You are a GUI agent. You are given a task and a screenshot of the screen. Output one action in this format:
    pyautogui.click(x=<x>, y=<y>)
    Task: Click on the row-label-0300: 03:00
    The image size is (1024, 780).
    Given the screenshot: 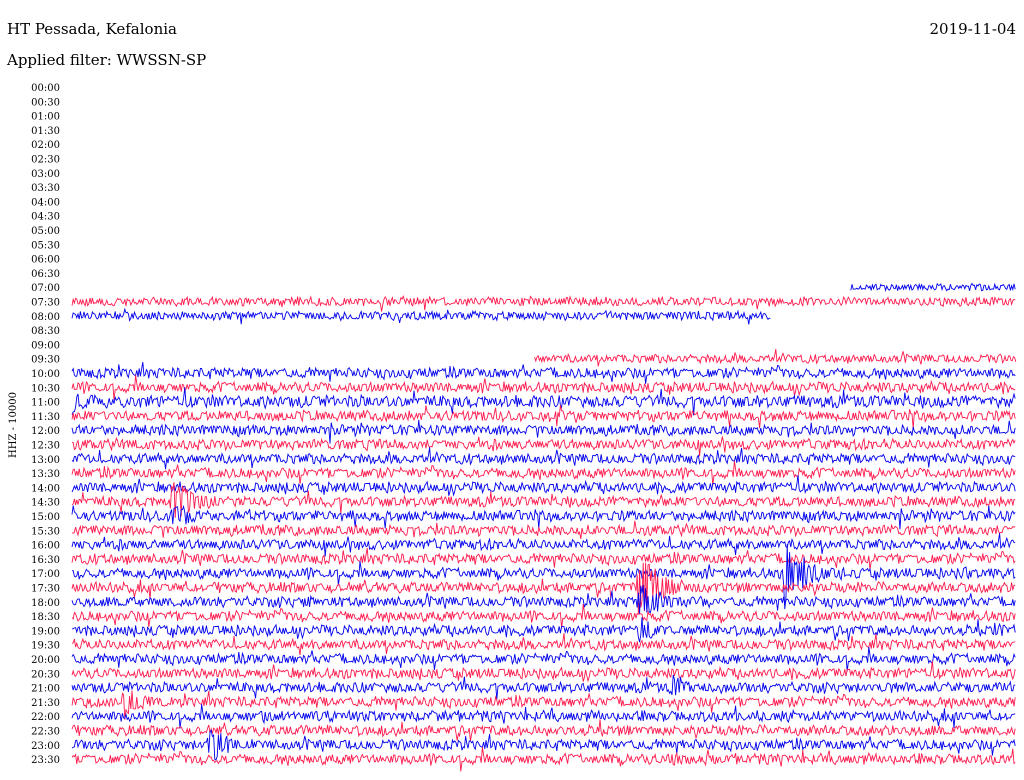 What is the action you would take?
    pyautogui.click(x=45, y=174)
    